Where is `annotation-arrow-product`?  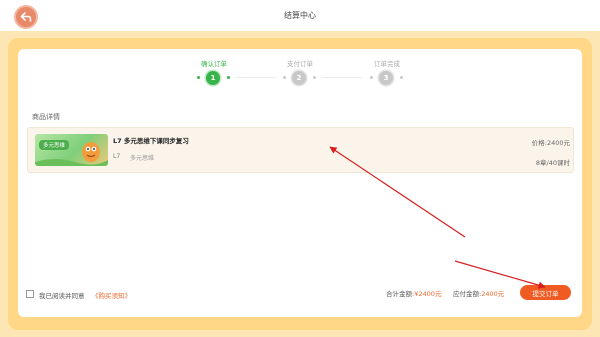
annotation-arrow-product is located at coordinates (397, 192).